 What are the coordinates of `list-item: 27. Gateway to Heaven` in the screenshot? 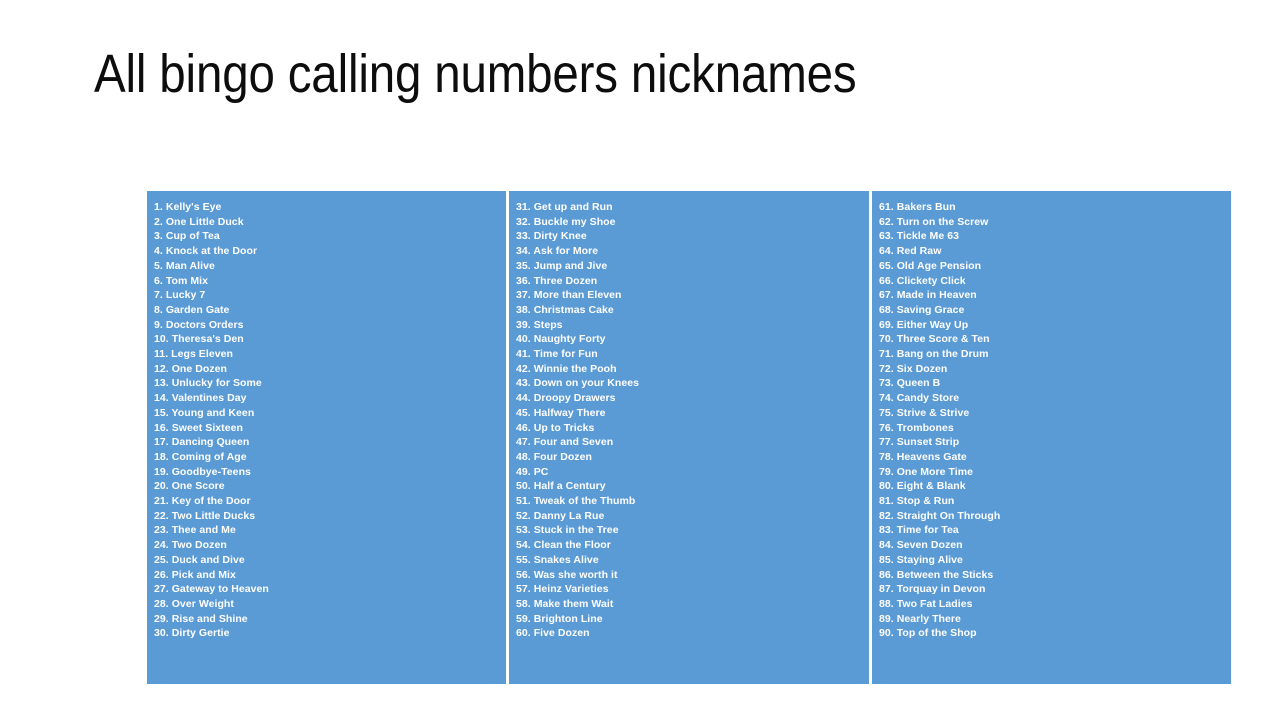 It's located at (211, 589).